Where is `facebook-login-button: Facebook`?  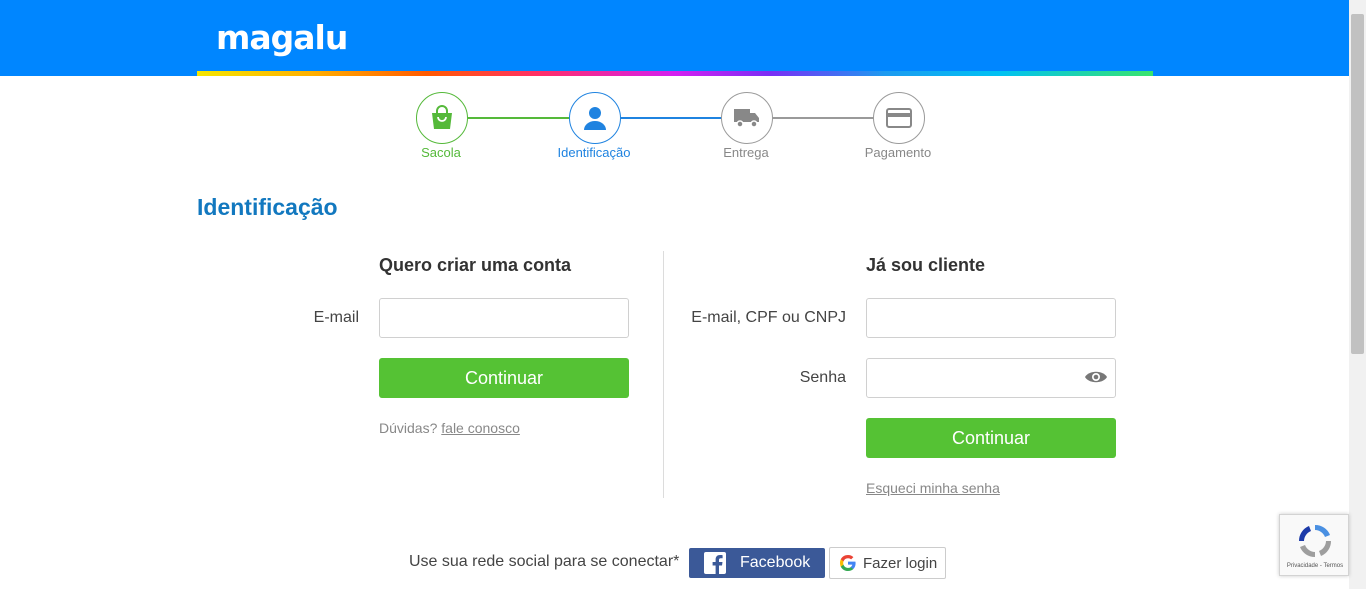
facebook-login-button: Facebook is located at coordinates (757, 563).